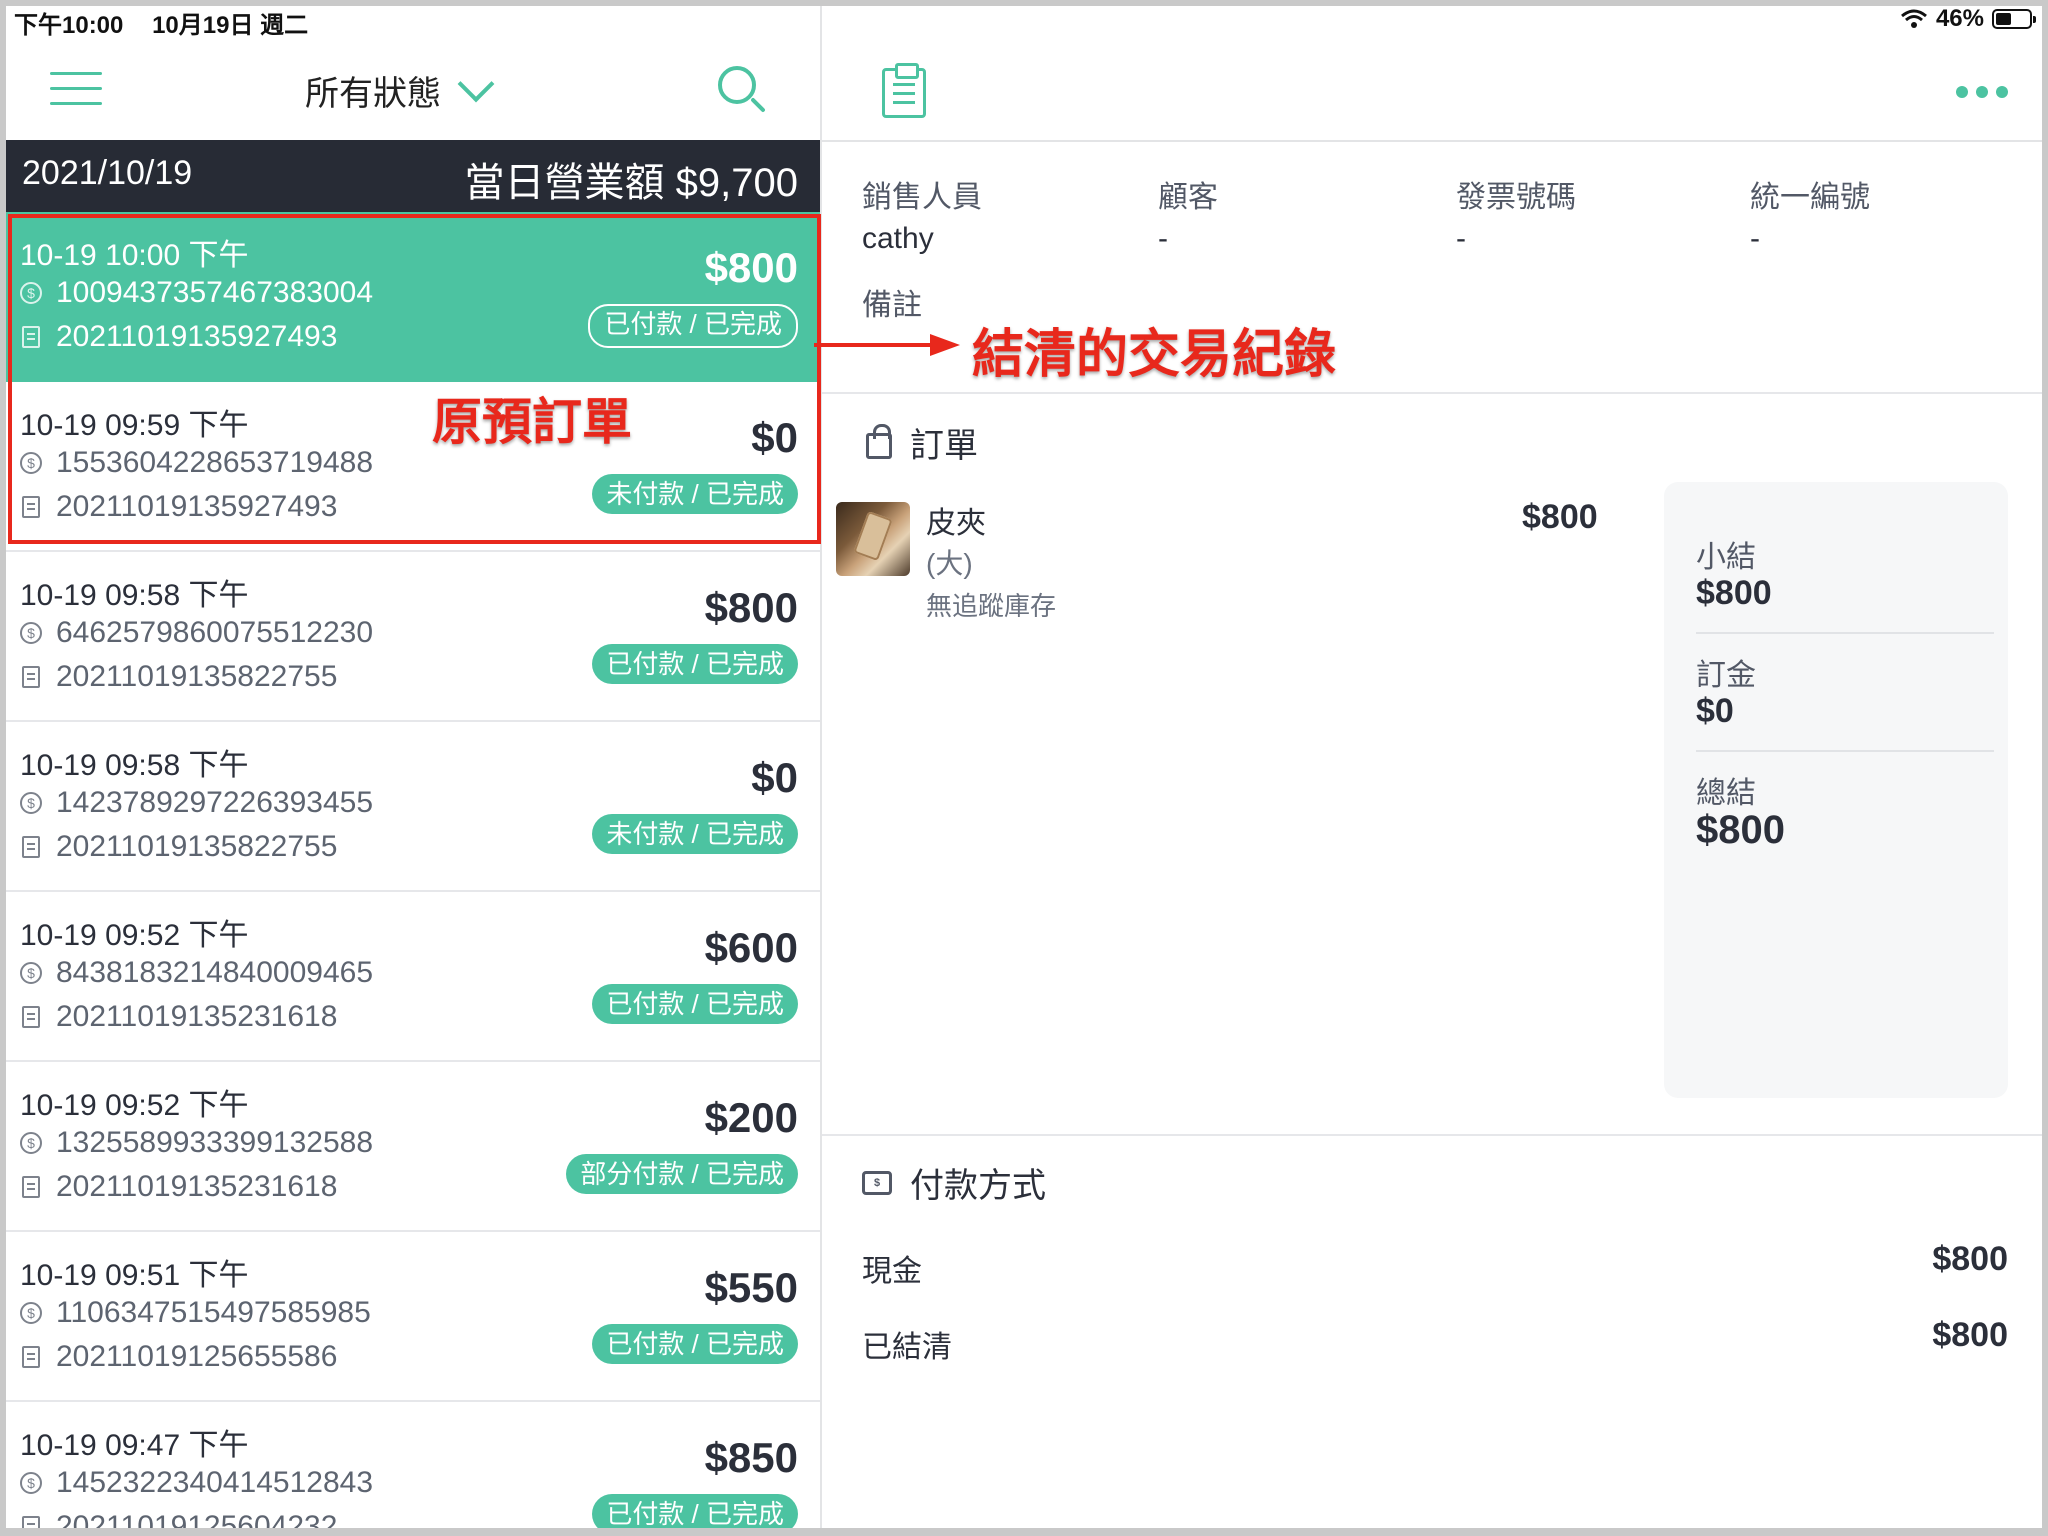 The height and width of the screenshot is (1536, 2048). I want to click on invoice-number-value: -, so click(1461, 238).